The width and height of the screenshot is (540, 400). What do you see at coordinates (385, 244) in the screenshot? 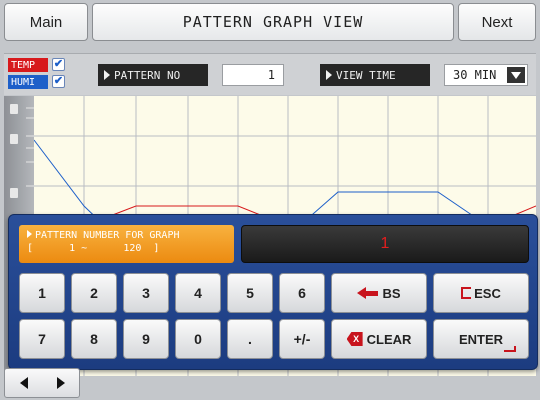
I see `input-display: 1` at bounding box center [385, 244].